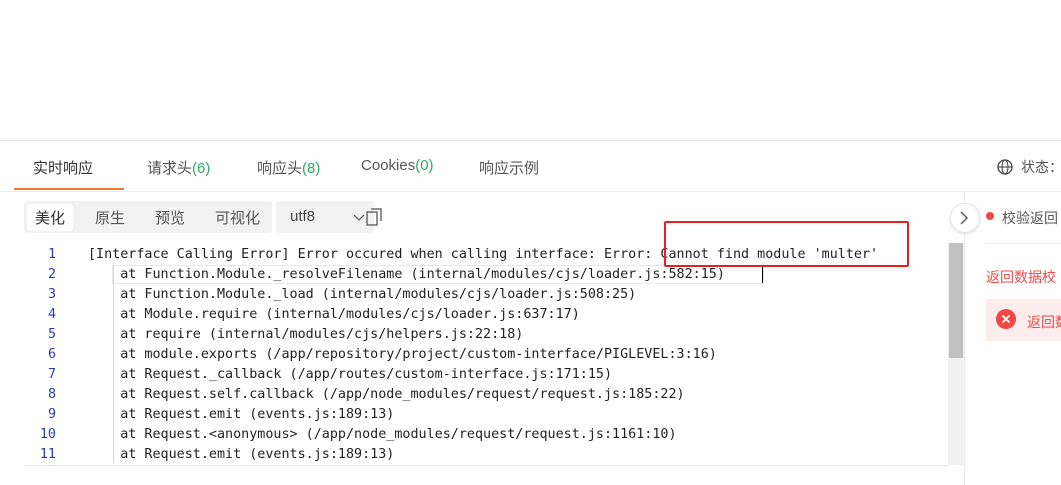  Describe the element at coordinates (388, 165) in the screenshot. I see `tab-label: Cookies` at that location.